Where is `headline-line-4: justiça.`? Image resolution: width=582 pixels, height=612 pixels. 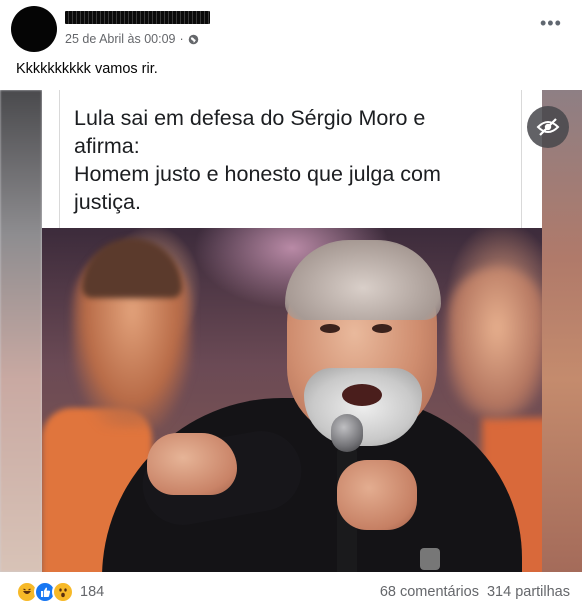
headline-line-4: justiça. is located at coordinates (107, 202).